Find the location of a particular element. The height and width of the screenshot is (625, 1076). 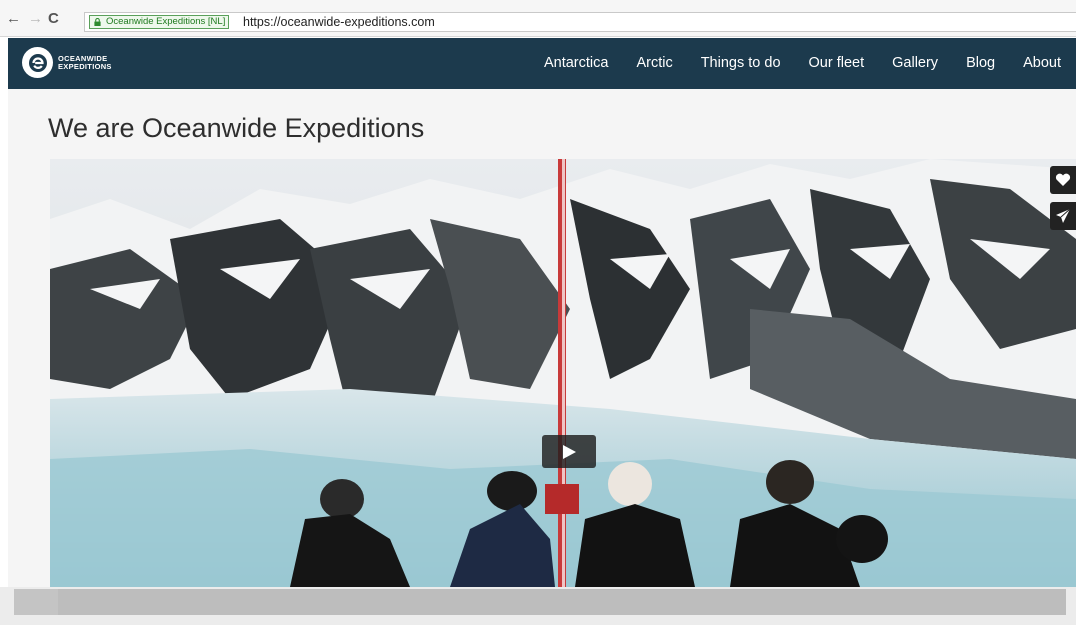

ev-certificate-badge: Oceanwide Expeditions [NL] is located at coordinates (159, 22).